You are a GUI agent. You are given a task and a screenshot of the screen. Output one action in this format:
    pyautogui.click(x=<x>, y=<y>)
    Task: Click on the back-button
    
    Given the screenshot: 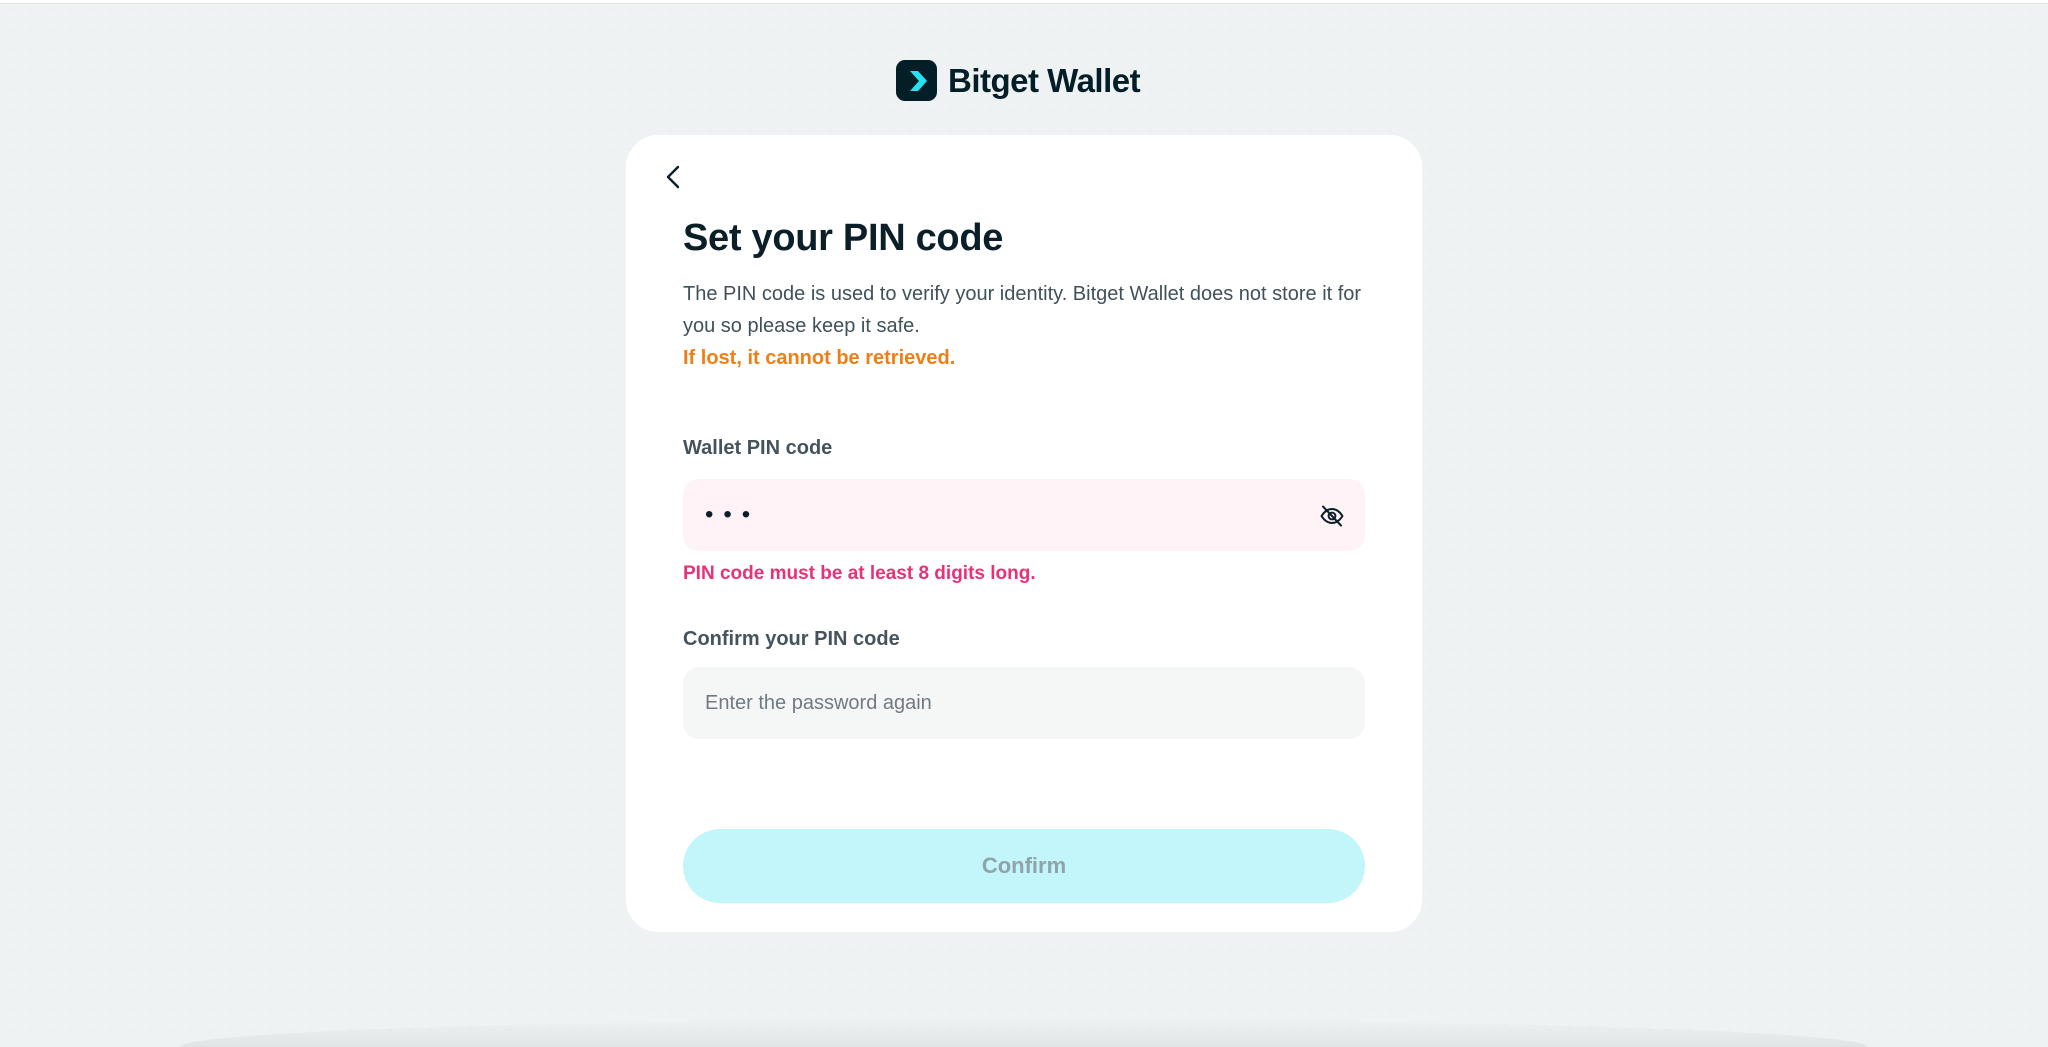 What is the action you would take?
    pyautogui.click(x=674, y=177)
    